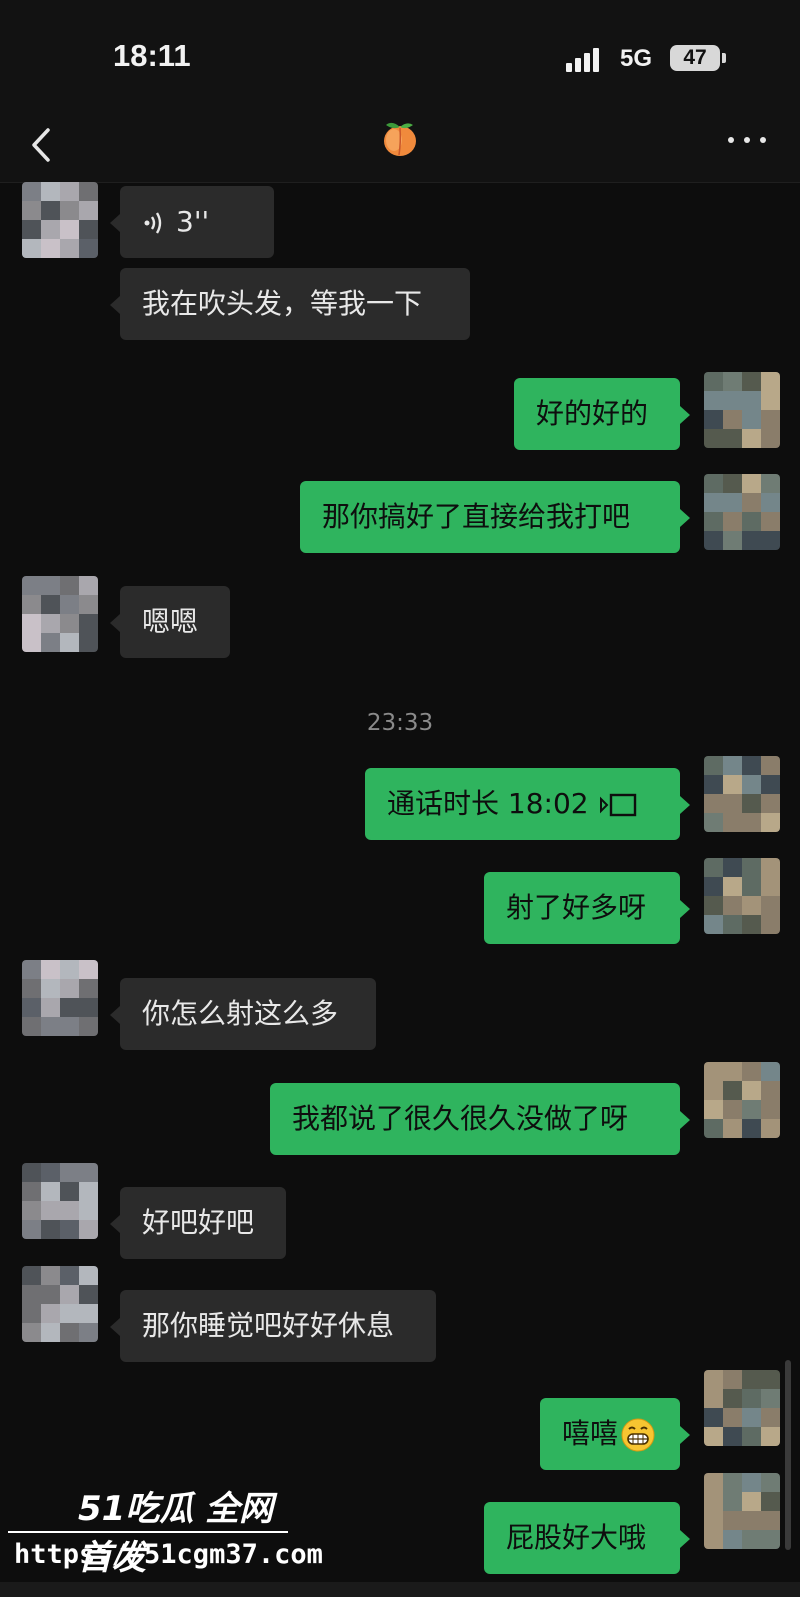 This screenshot has height=1597, width=800. I want to click on chat-header, so click(400, 146).